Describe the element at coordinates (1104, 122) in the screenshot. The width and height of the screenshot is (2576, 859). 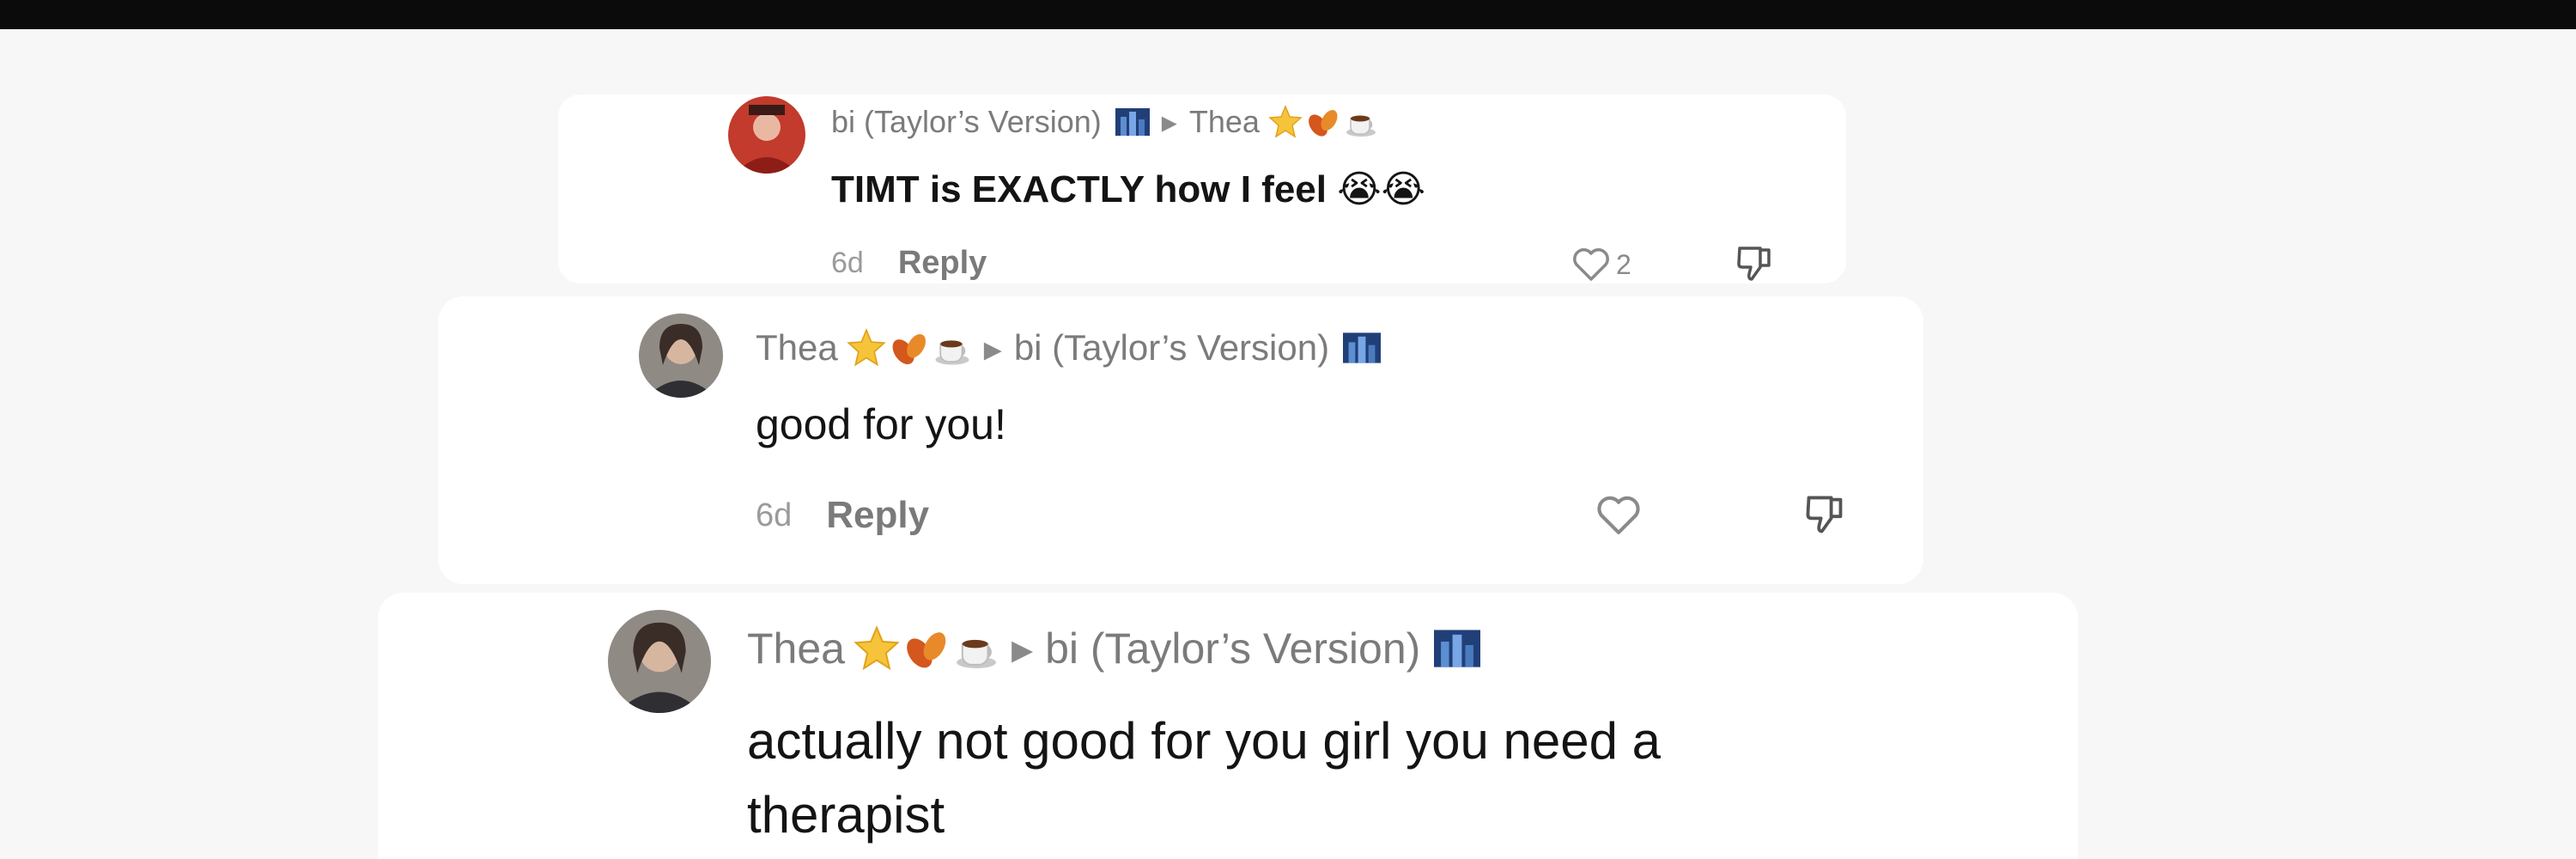
I see `comment-header: bi (Taylor’s Version) ▸ Thea` at that location.